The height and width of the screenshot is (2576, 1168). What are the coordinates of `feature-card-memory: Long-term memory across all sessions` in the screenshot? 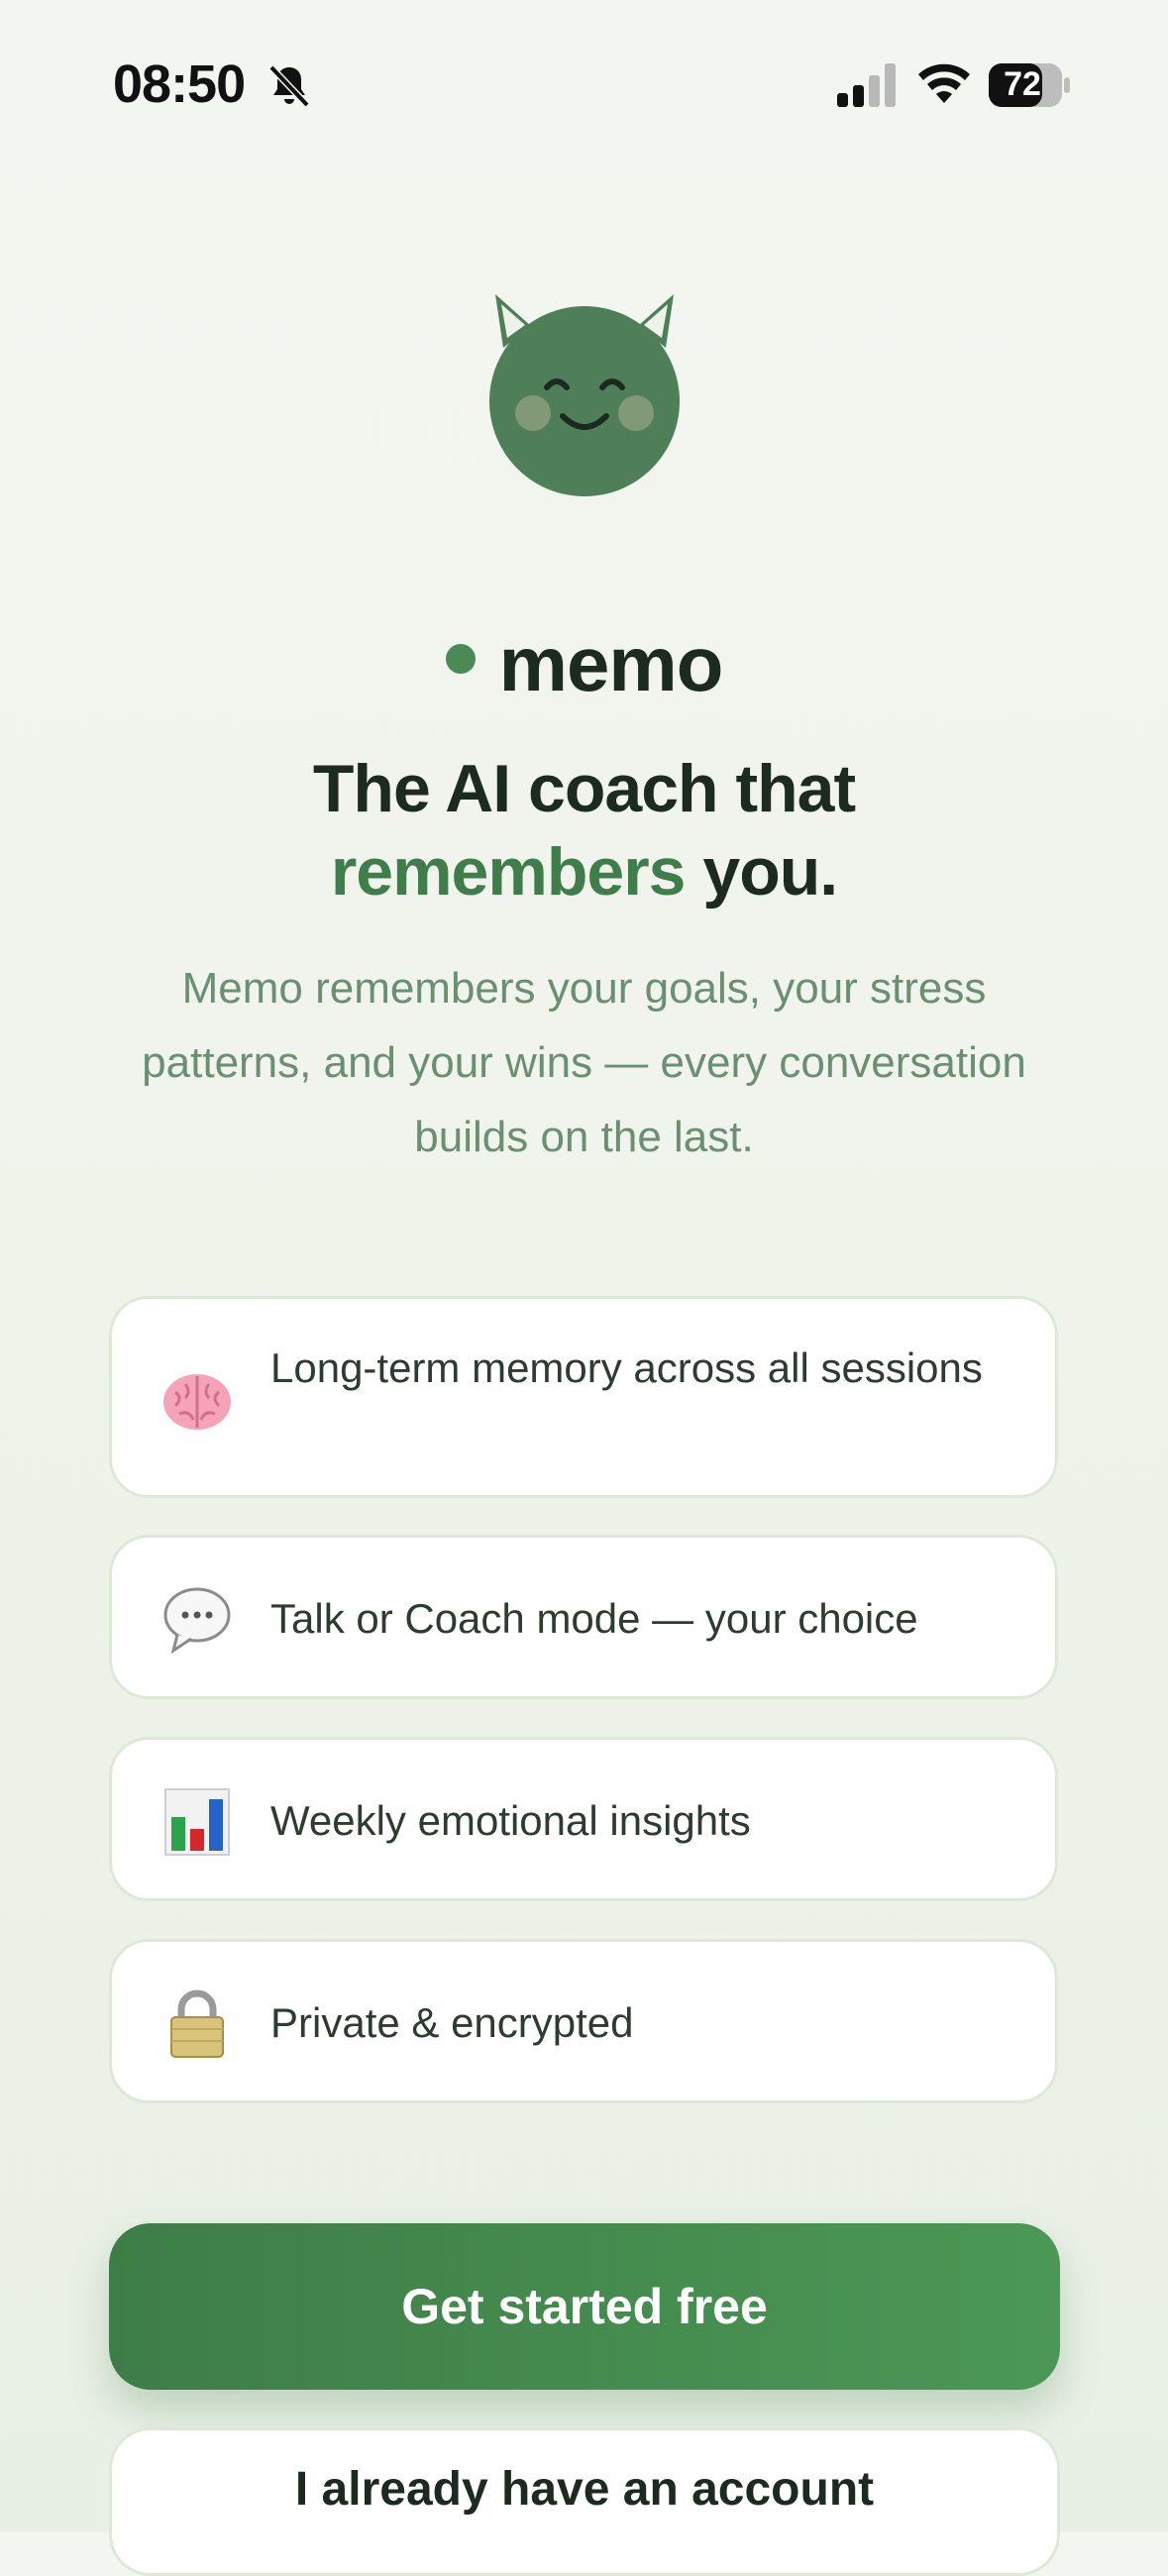 It's located at (583, 1397).